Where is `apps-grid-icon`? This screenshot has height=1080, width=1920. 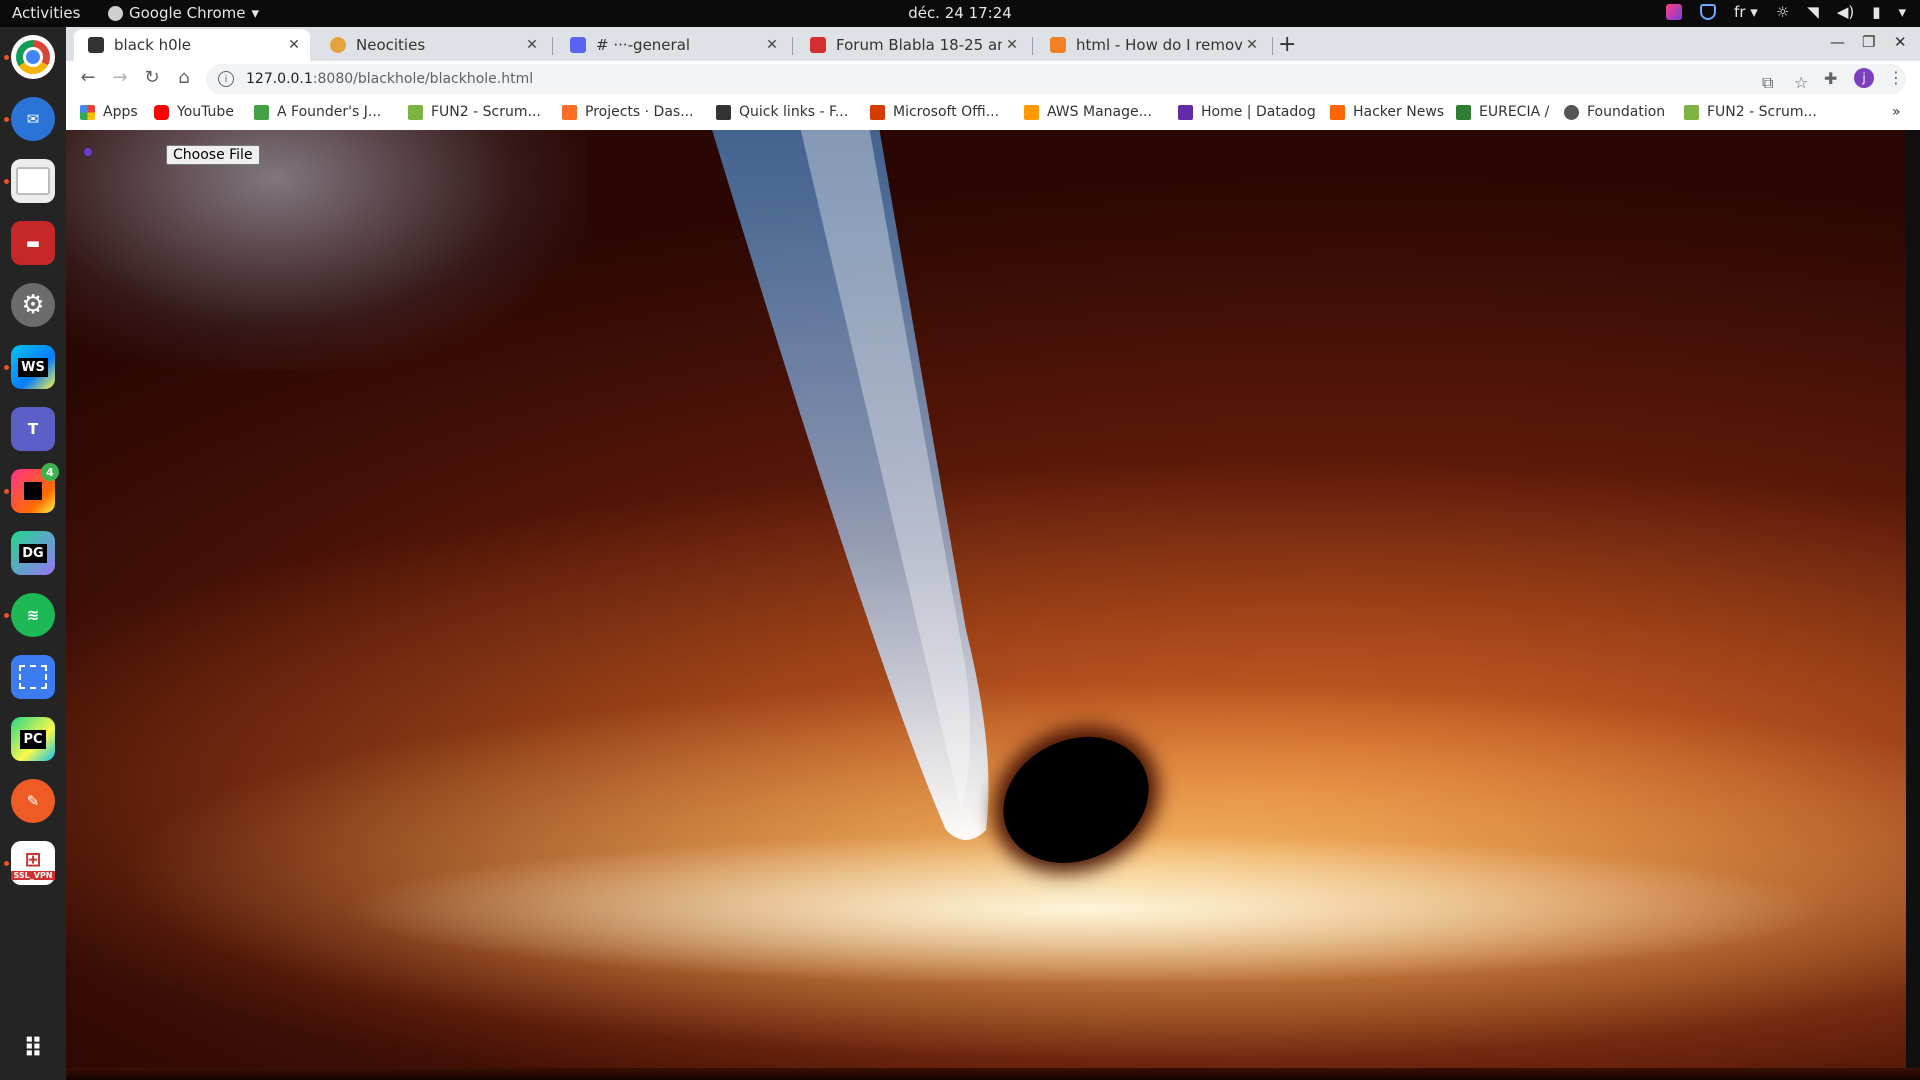
apps-grid-icon is located at coordinates (87, 112).